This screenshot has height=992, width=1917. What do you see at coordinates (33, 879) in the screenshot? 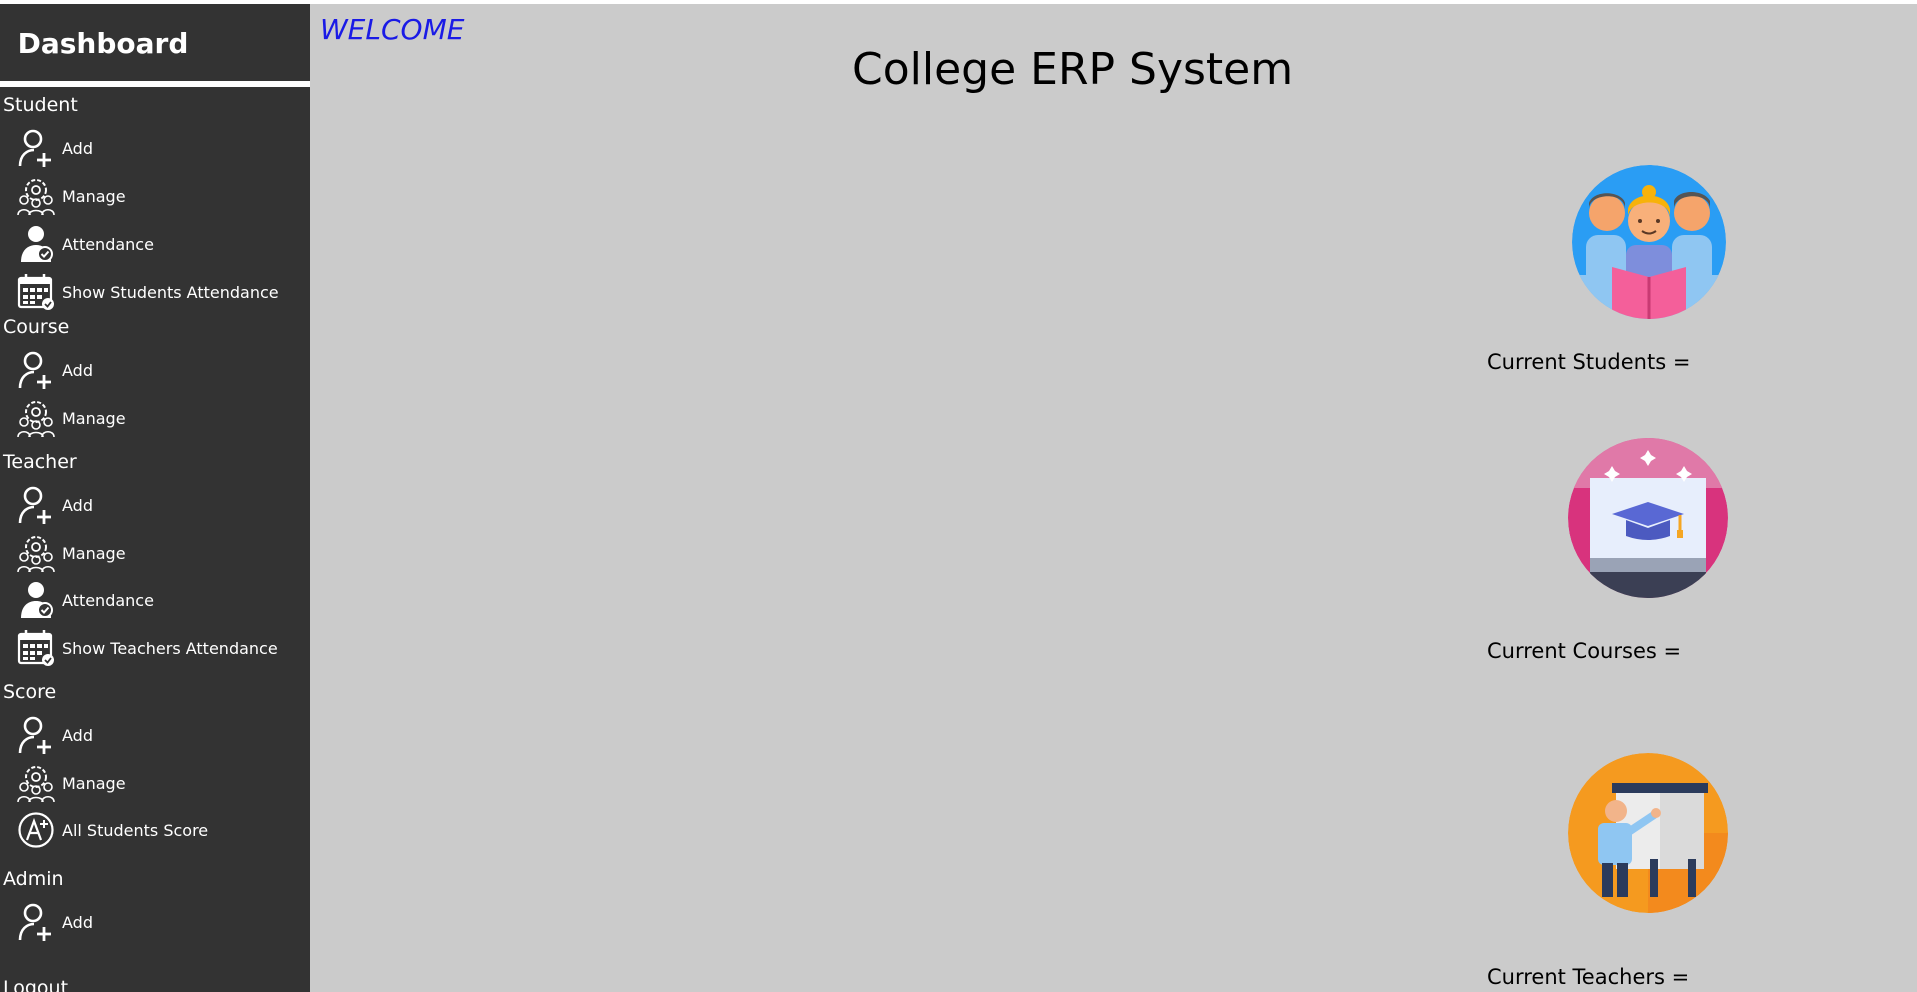
I see `section-admin-label: Admin` at bounding box center [33, 879].